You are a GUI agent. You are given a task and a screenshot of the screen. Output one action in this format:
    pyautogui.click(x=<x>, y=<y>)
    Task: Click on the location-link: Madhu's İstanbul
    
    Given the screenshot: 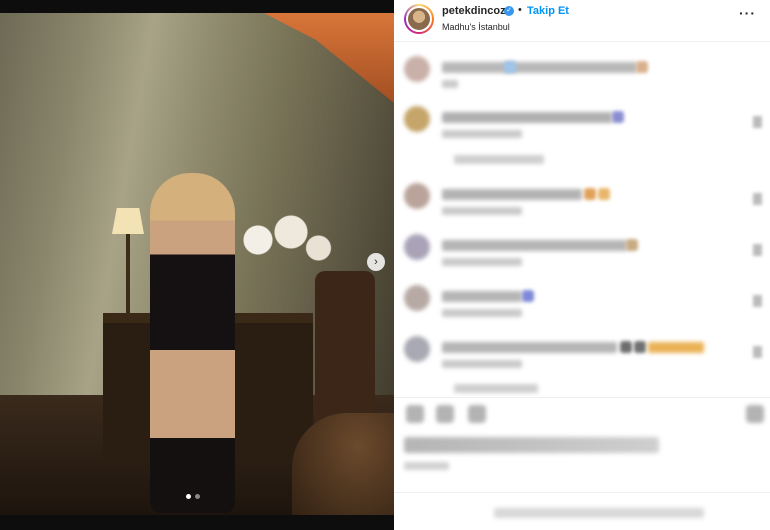 What is the action you would take?
    pyautogui.click(x=476, y=27)
    